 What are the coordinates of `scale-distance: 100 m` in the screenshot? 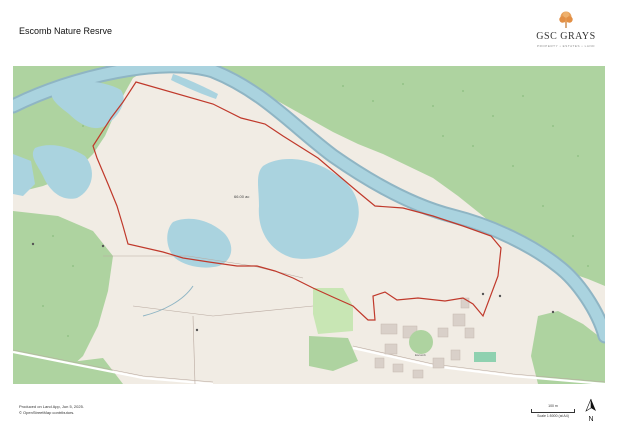 It's located at (553, 406).